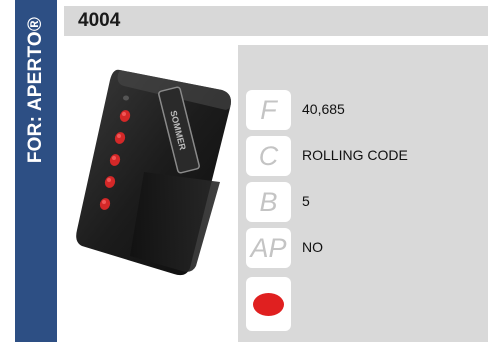  Describe the element at coordinates (367, 248) in the screenshot. I see `spec-row-autoprogram: AP NO` at that location.